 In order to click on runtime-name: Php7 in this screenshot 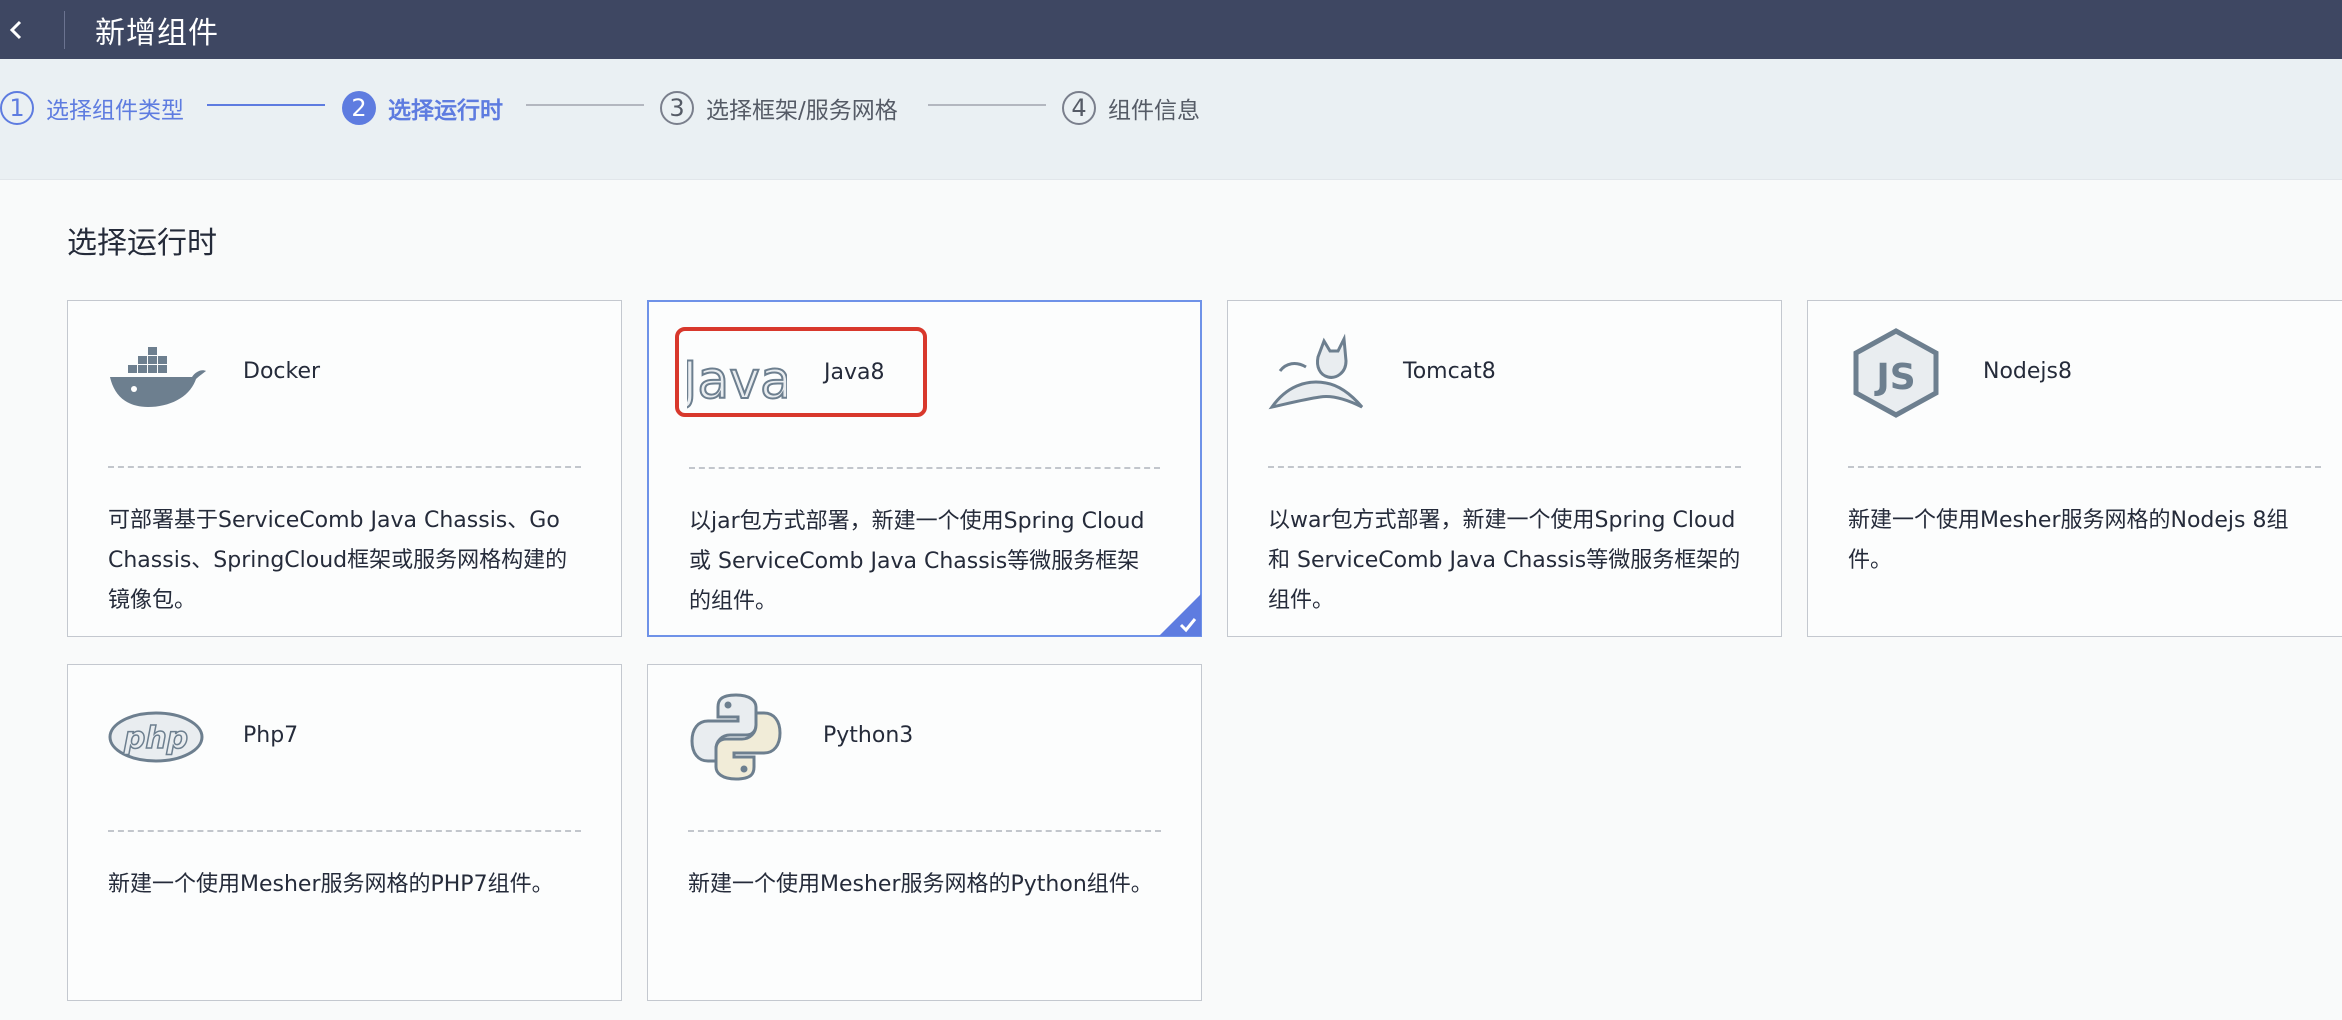, I will do `click(271, 735)`.